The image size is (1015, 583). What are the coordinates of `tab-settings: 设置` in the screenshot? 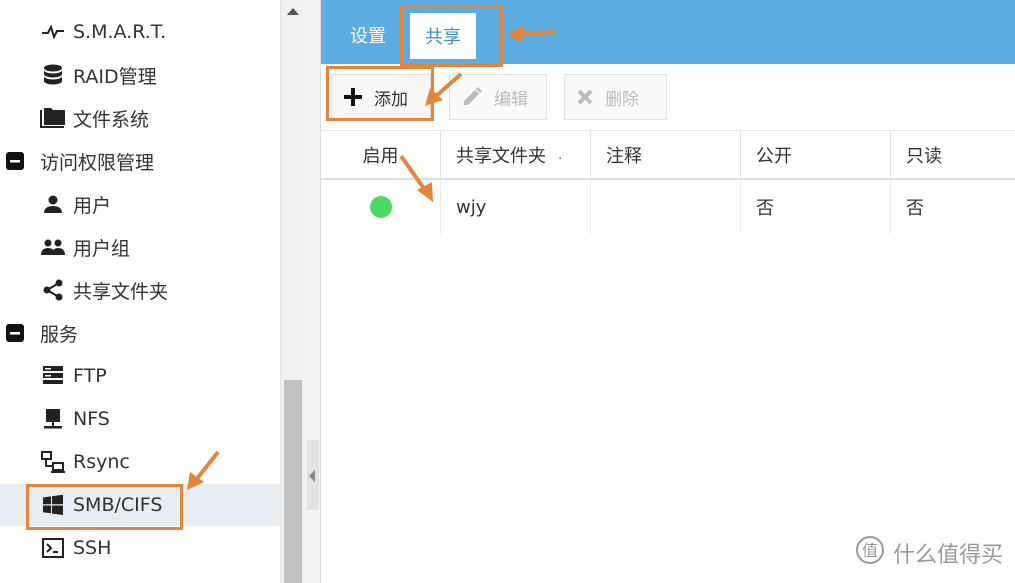 It's located at (368, 35).